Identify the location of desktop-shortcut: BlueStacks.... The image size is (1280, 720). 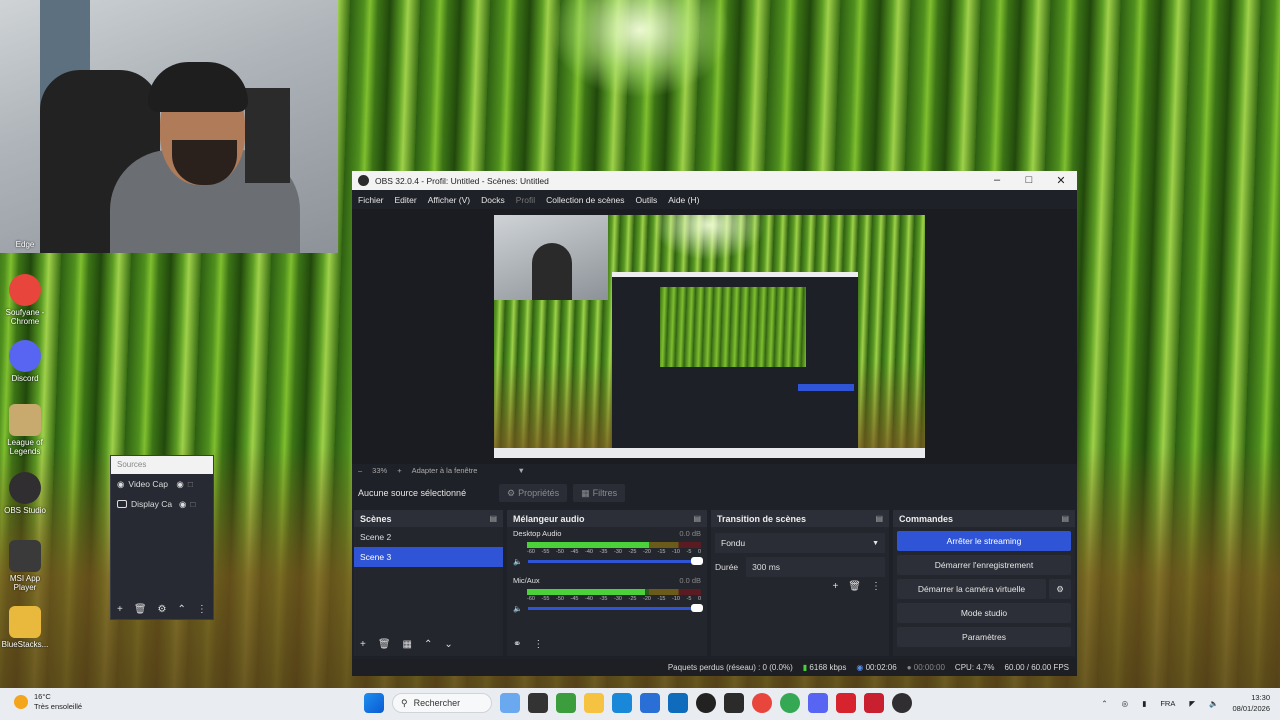
(25, 627).